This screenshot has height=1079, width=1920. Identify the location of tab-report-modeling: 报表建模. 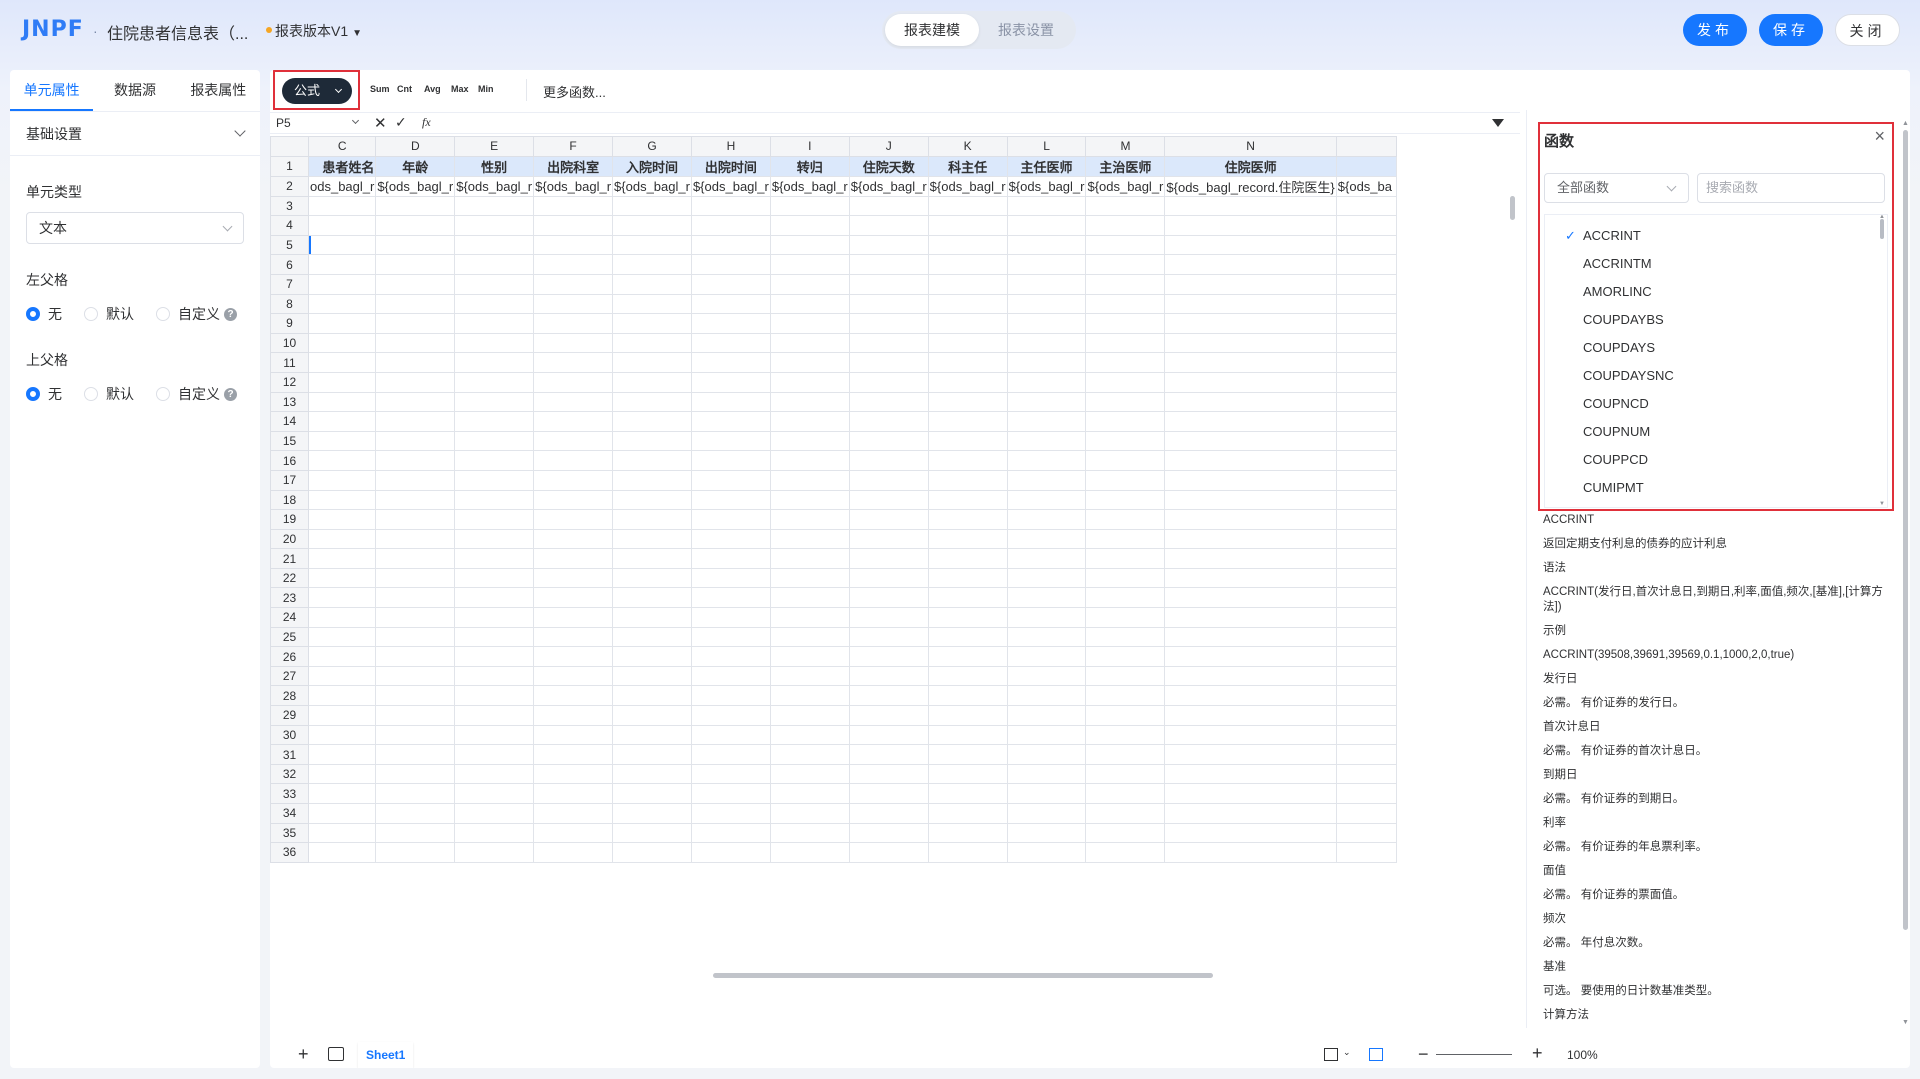
(932, 30).